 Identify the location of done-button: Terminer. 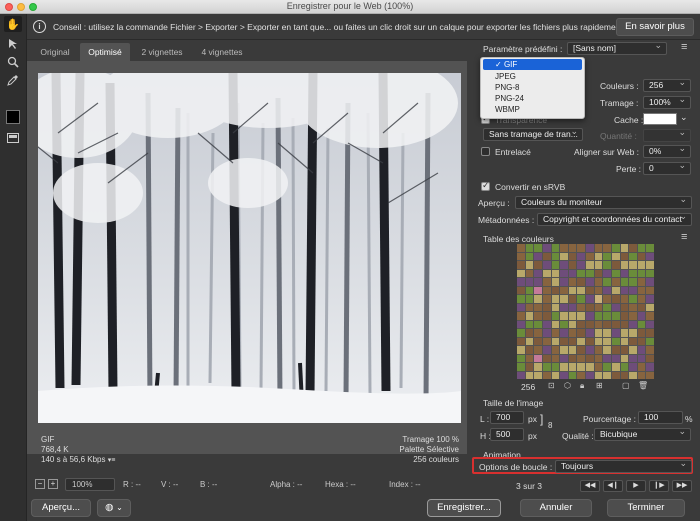
(646, 508).